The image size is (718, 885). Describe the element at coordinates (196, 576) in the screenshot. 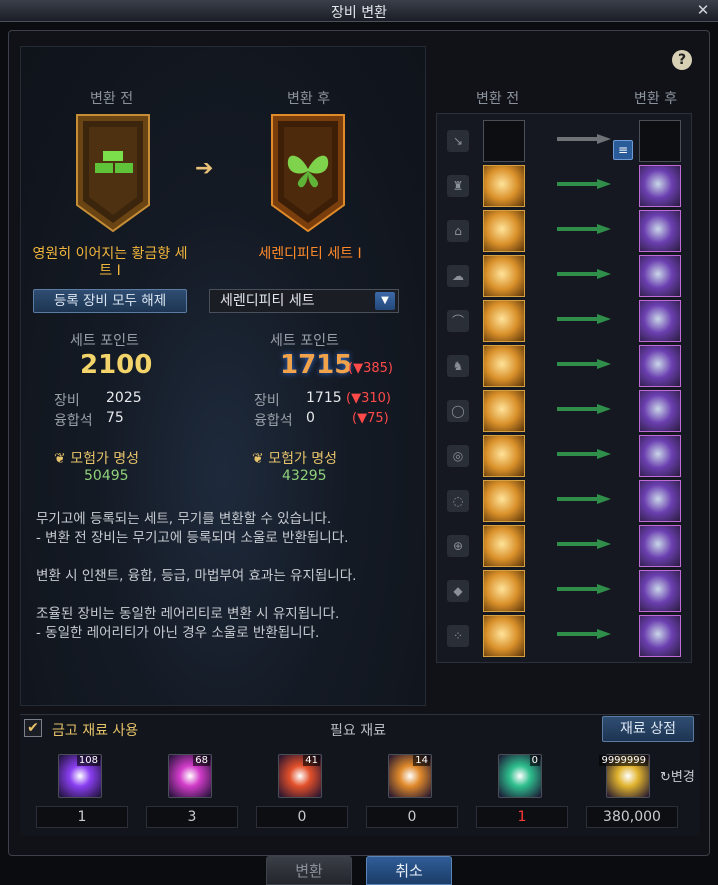

I see `description-line: 변환 시 인챈트, 융합, 등급, 마법부여 효과는 유지됩니다.` at that location.